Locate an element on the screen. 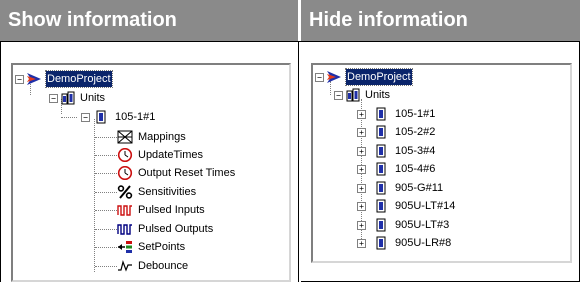 This screenshot has height=282, width=580. tree-node-unit: + 105-3#4 is located at coordinates (438, 151).